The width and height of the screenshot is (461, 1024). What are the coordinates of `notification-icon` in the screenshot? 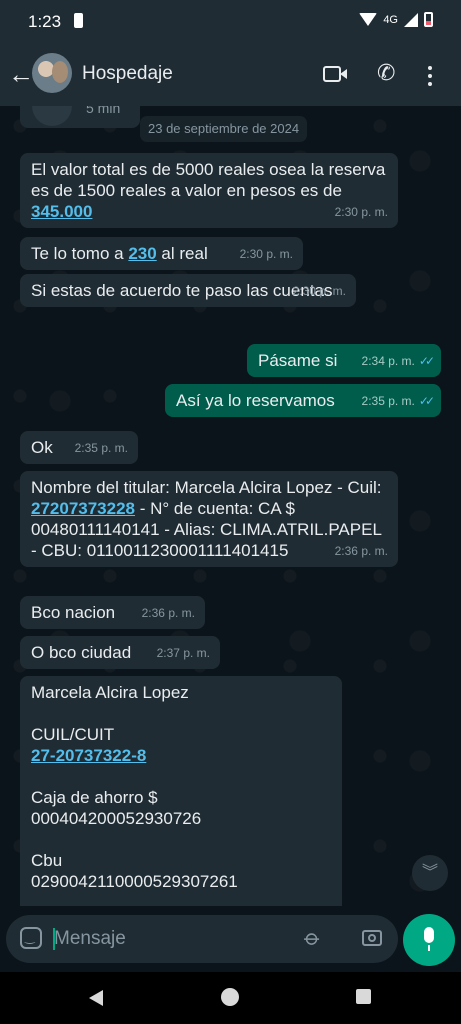 It's located at (78, 20).